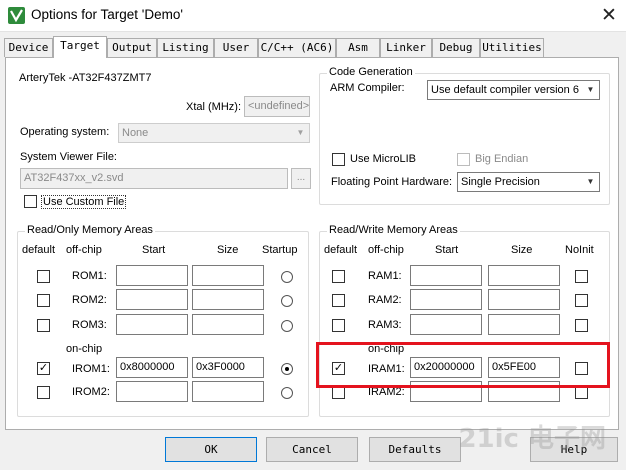 This screenshot has height=470, width=626. I want to click on use-custom-file-label: Use Custom File, so click(84, 202).